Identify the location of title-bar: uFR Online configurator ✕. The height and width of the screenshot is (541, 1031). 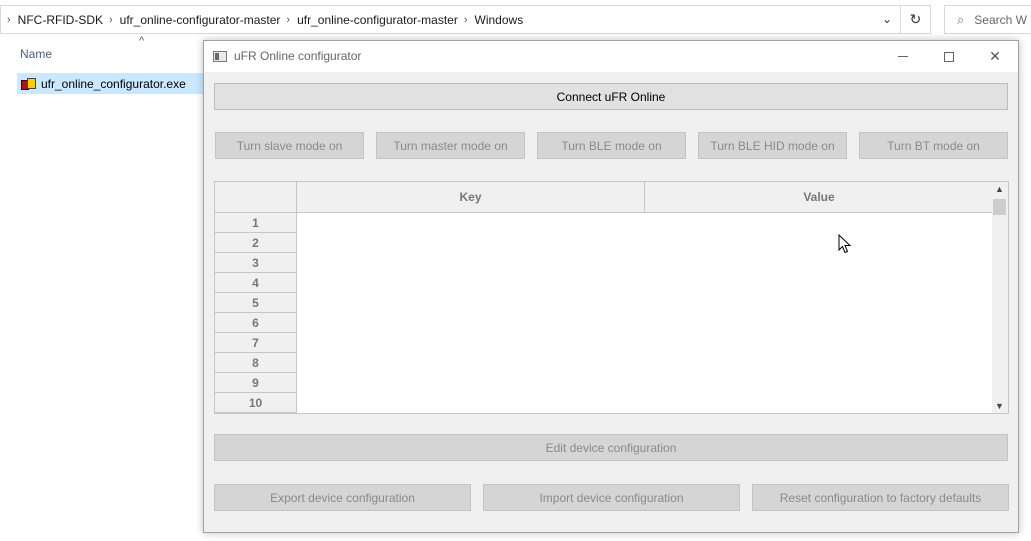
(611, 56).